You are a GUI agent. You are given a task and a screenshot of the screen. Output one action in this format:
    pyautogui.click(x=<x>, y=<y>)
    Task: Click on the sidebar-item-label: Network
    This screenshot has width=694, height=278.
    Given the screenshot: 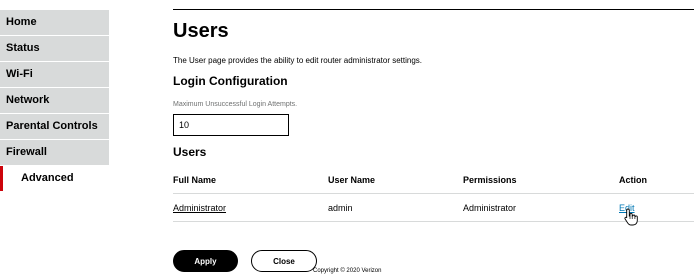 What is the action you would take?
    pyautogui.click(x=28, y=100)
    